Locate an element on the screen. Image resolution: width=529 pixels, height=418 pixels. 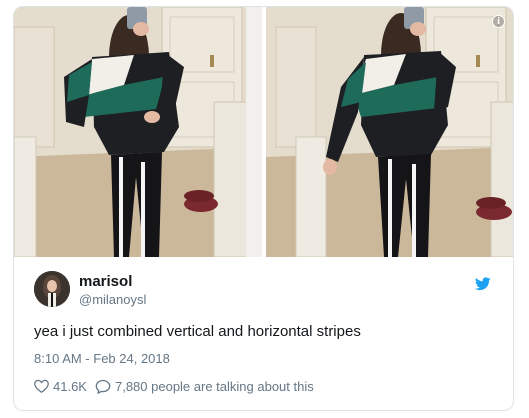
avatar is located at coordinates (52, 289).